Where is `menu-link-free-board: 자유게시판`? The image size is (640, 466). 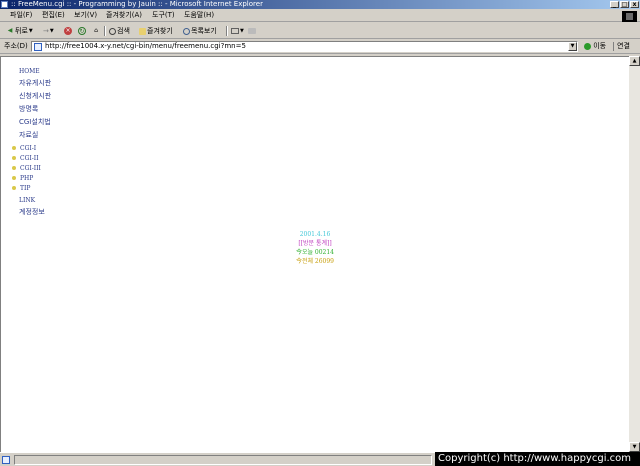
menu-link-free-board: 자유게시판 is located at coordinates (35, 83).